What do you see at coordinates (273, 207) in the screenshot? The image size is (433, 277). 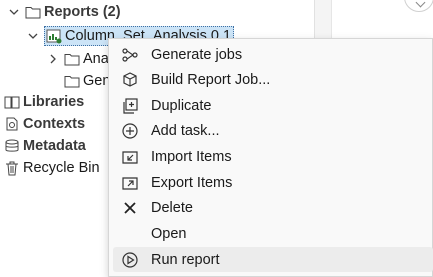 I see `menu-item-delete: Delete` at bounding box center [273, 207].